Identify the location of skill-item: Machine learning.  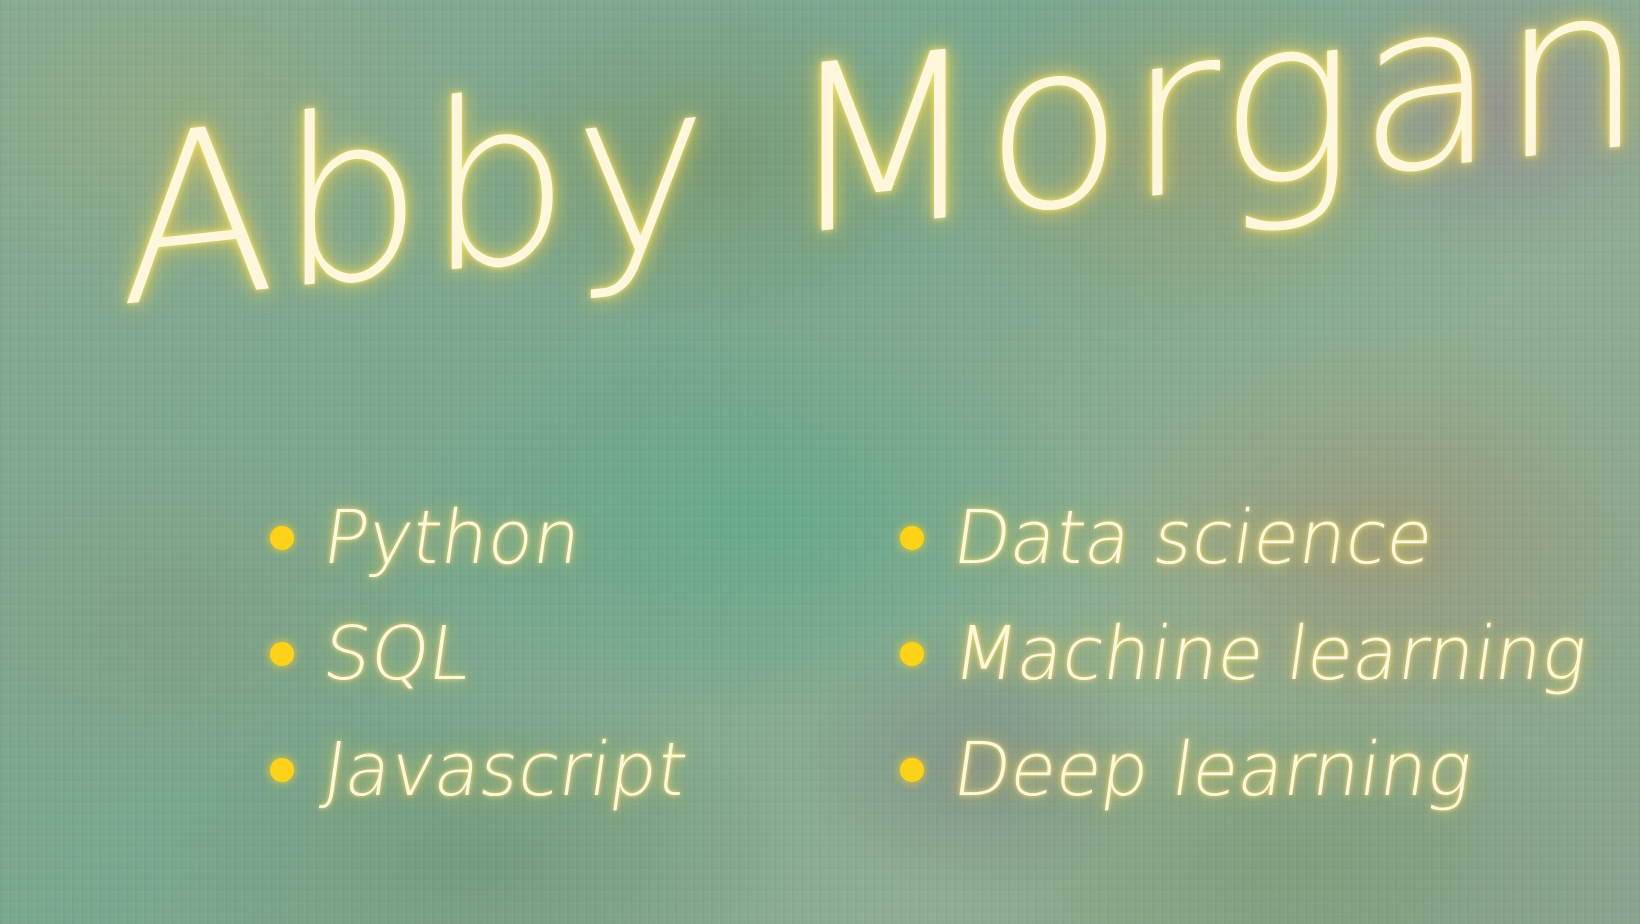
(1246, 654).